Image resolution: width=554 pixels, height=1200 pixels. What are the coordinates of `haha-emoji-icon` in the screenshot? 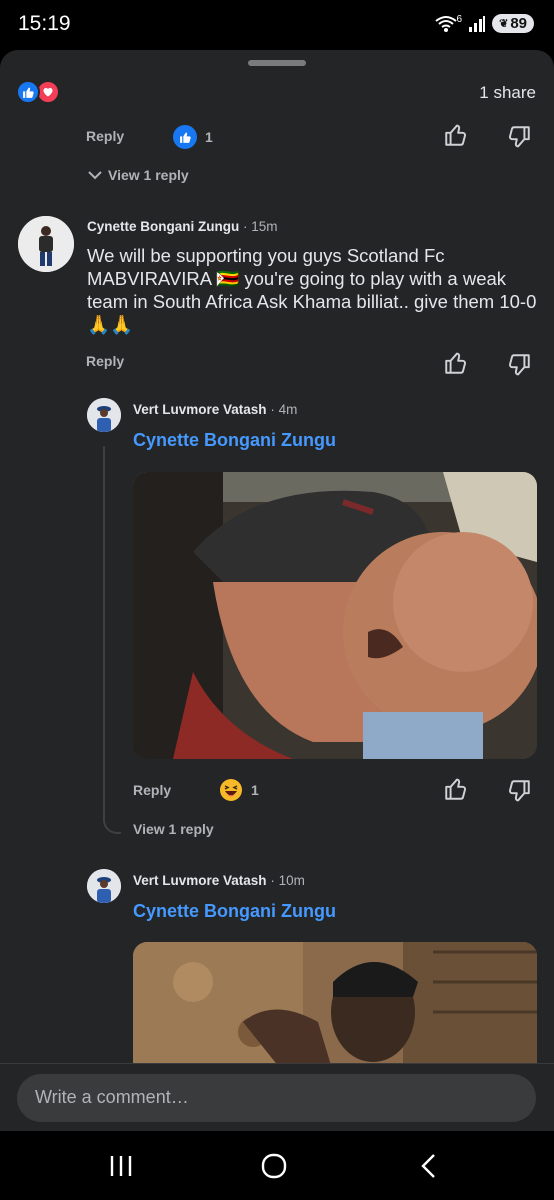 It's located at (231, 790).